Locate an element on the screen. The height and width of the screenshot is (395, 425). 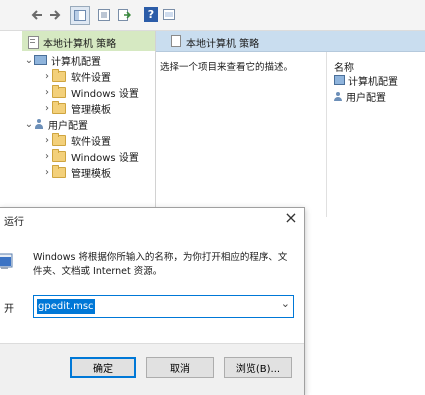
show-tree-icon is located at coordinates (80, 15).